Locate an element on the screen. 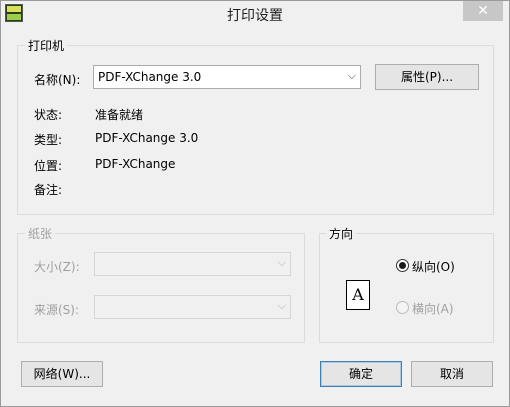 The height and width of the screenshot is (407, 510). printer-name-select: PDF-XChange 3.0 ⌵ is located at coordinates (227, 77).